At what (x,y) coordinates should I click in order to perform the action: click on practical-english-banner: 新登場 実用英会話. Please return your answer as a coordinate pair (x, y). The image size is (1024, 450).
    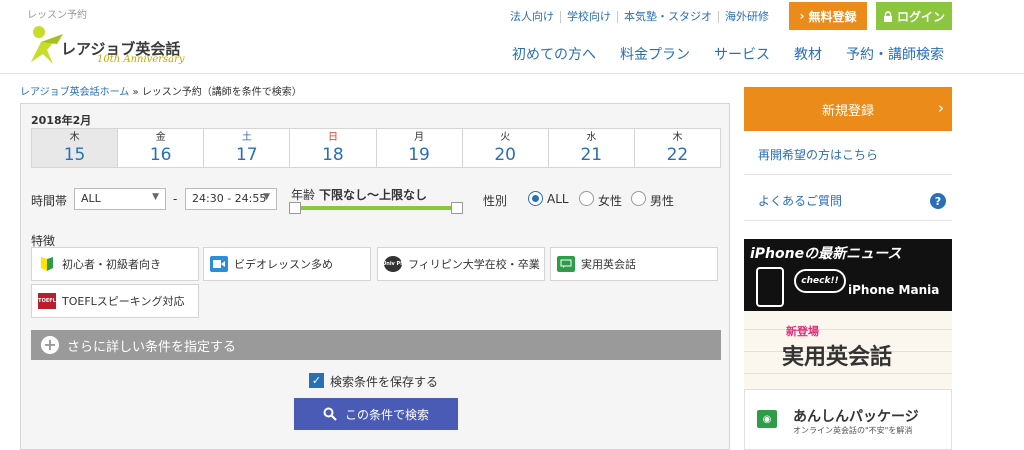
    Looking at the image, I should click on (848, 350).